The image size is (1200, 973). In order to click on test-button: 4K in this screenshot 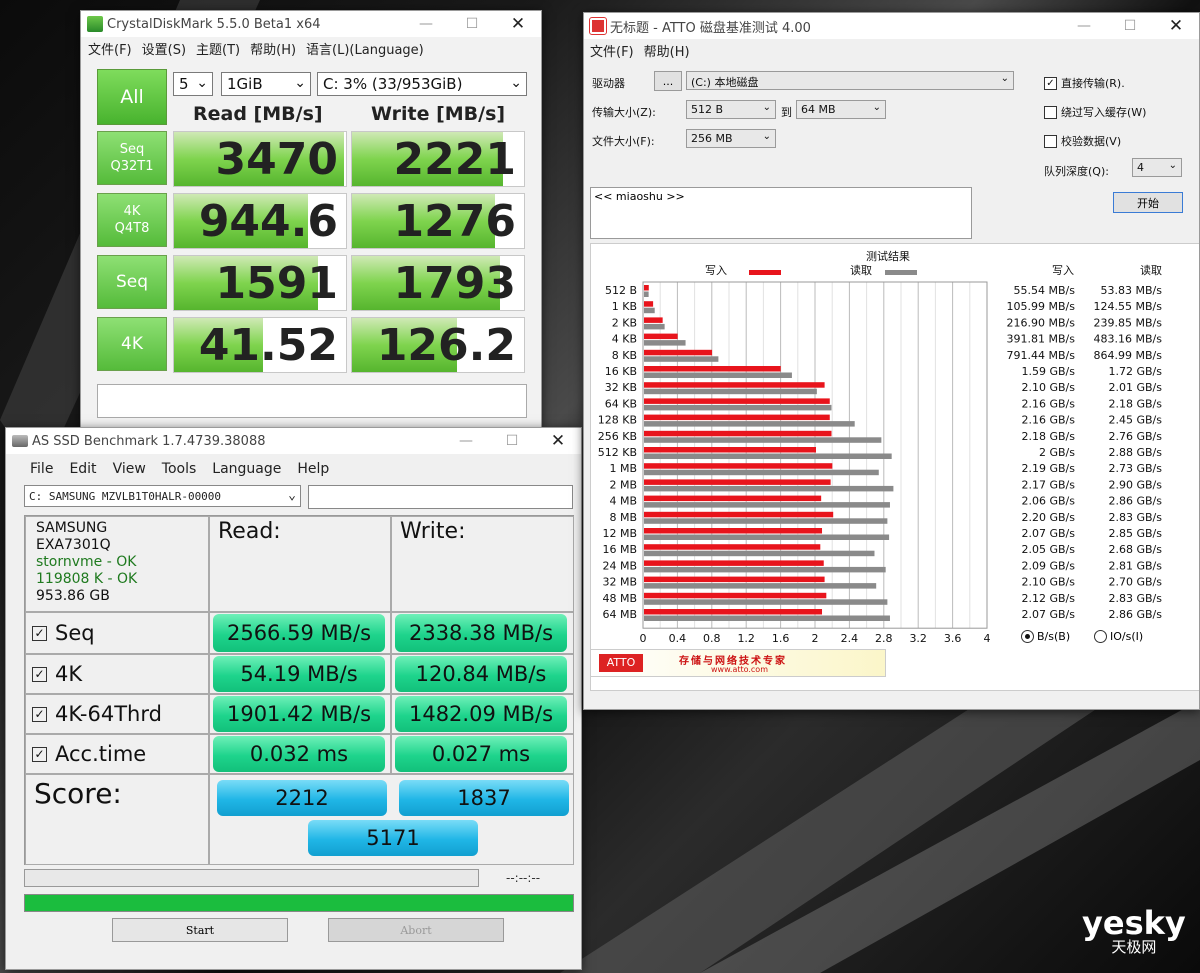, I will do `click(132, 344)`.